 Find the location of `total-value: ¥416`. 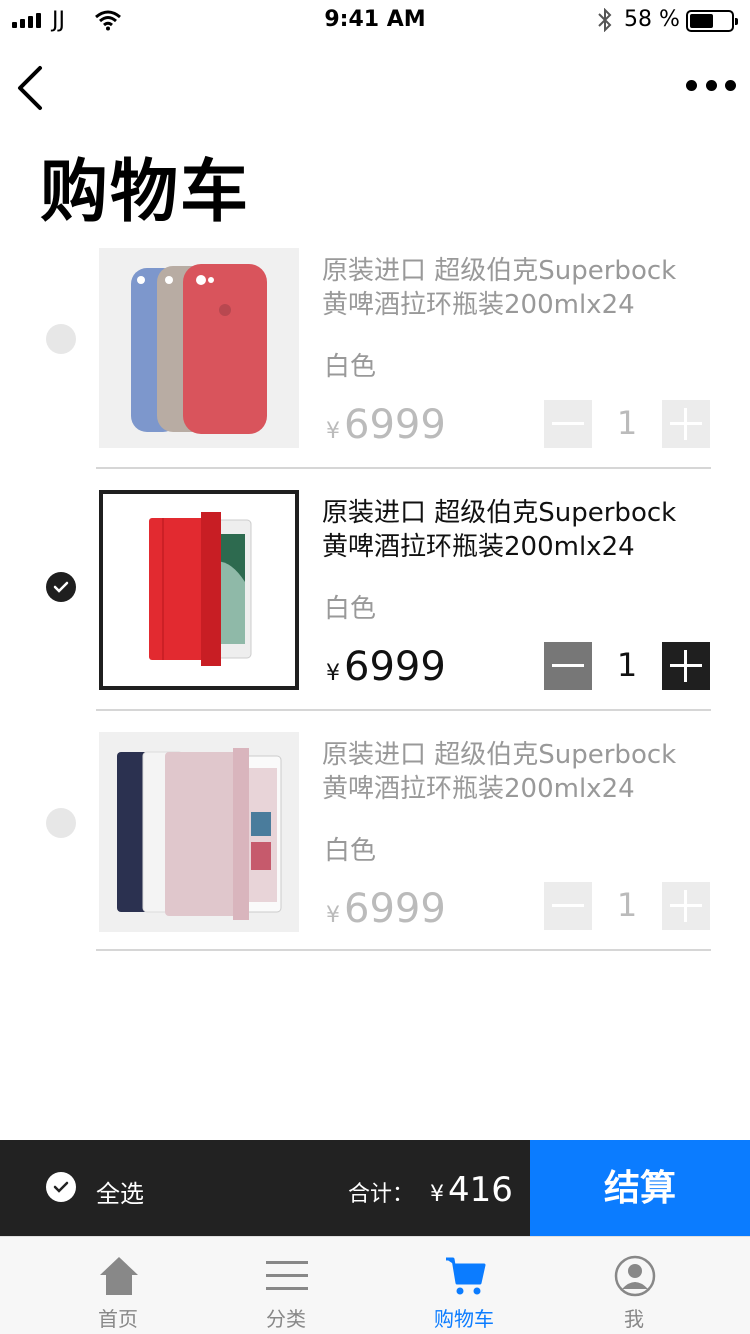

total-value: ¥416 is located at coordinates (471, 1190).